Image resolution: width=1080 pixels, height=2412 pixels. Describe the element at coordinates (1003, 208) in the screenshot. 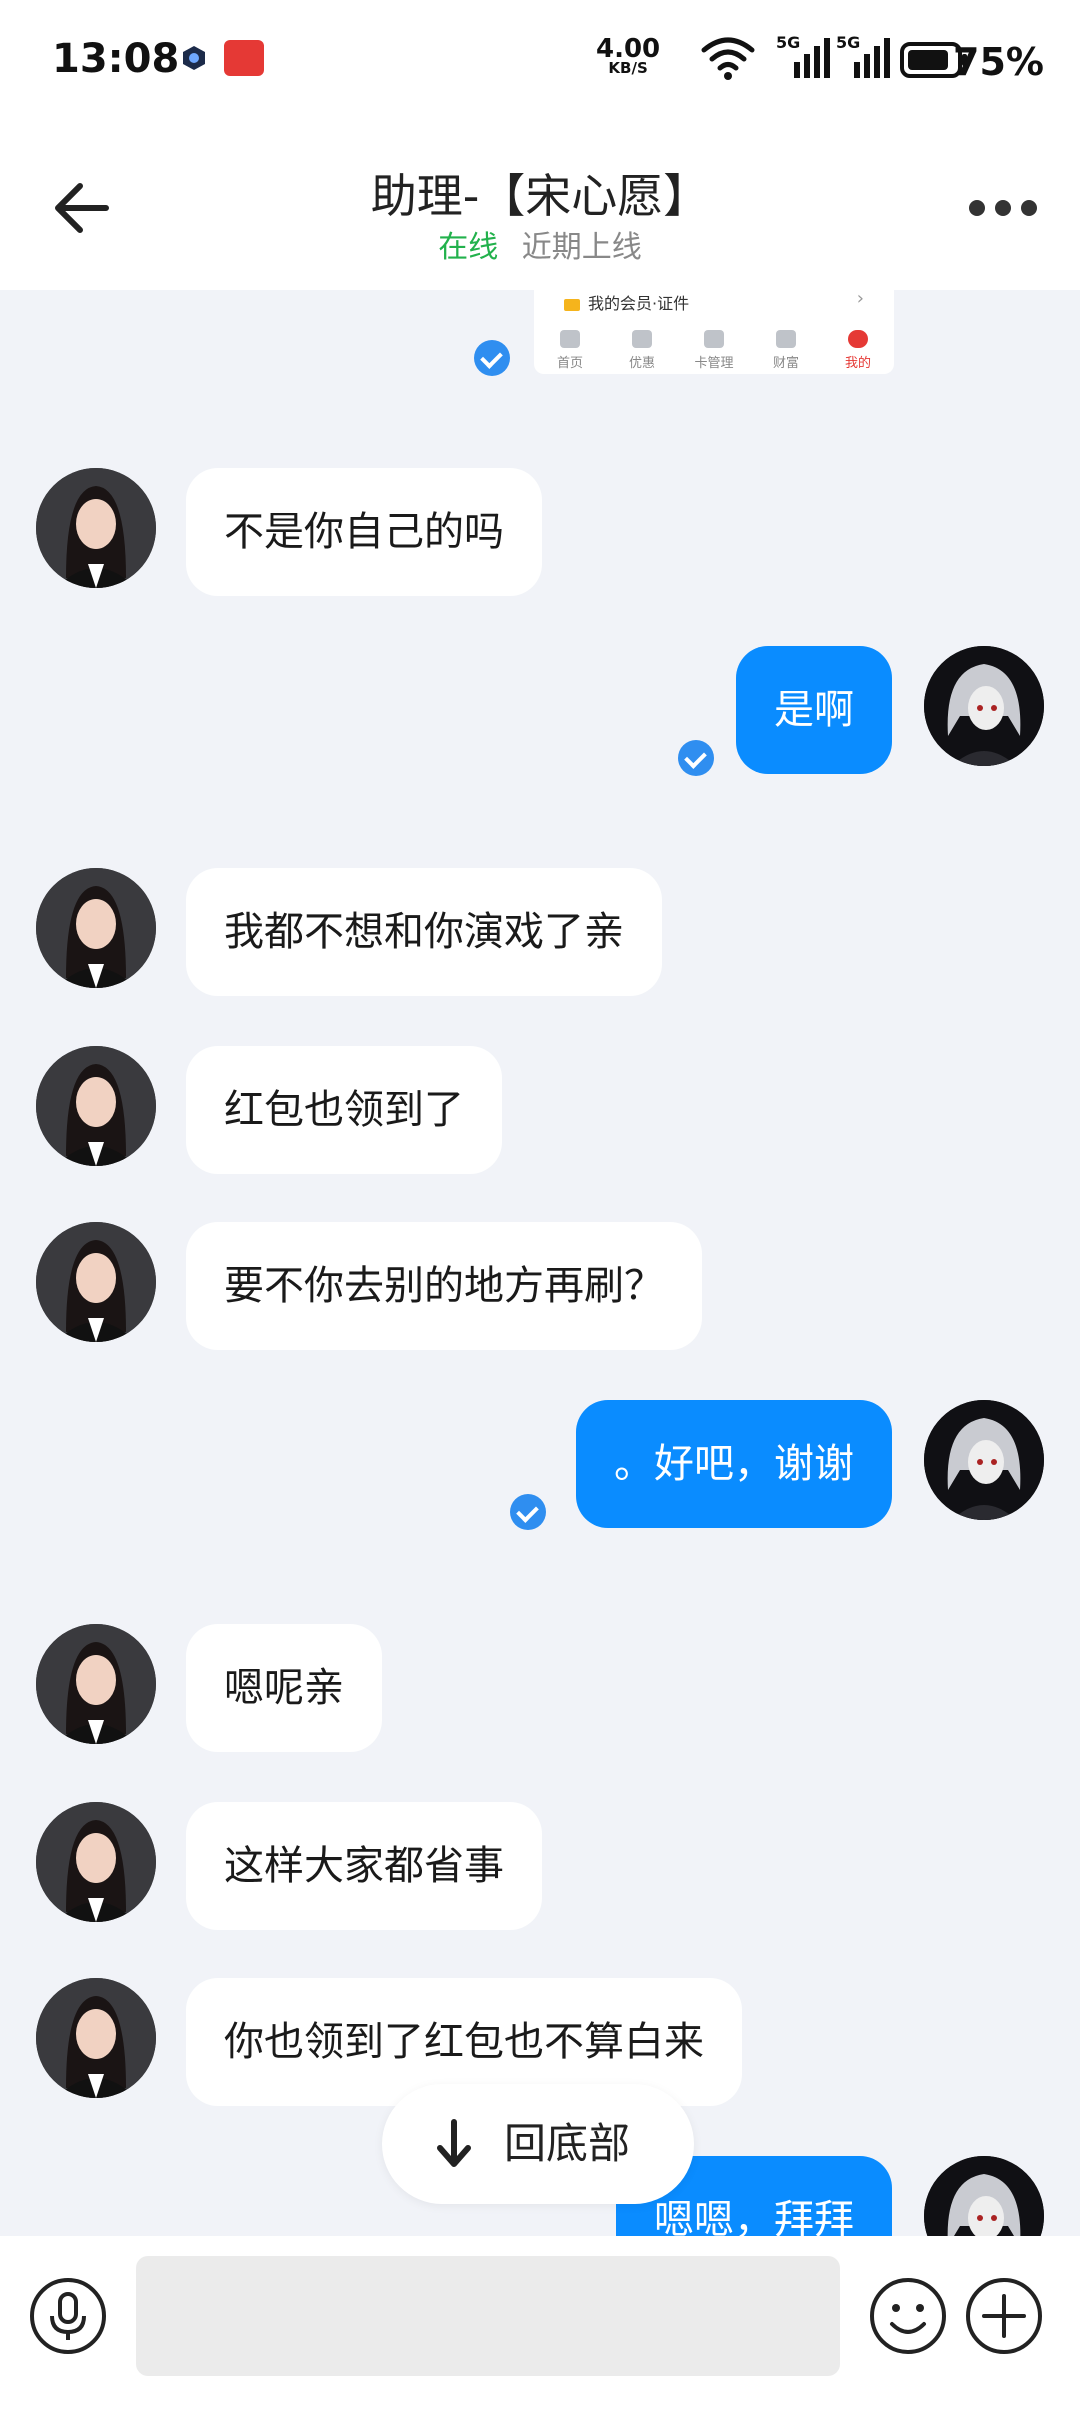

I see `more-options-icon` at that location.